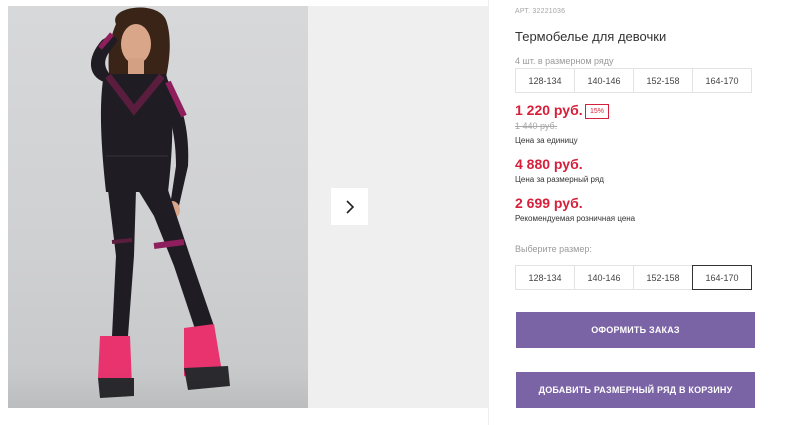 This screenshot has height=425, width=800. Describe the element at coordinates (553, 249) in the screenshot. I see `select-size-label: Выберите размер:` at that location.